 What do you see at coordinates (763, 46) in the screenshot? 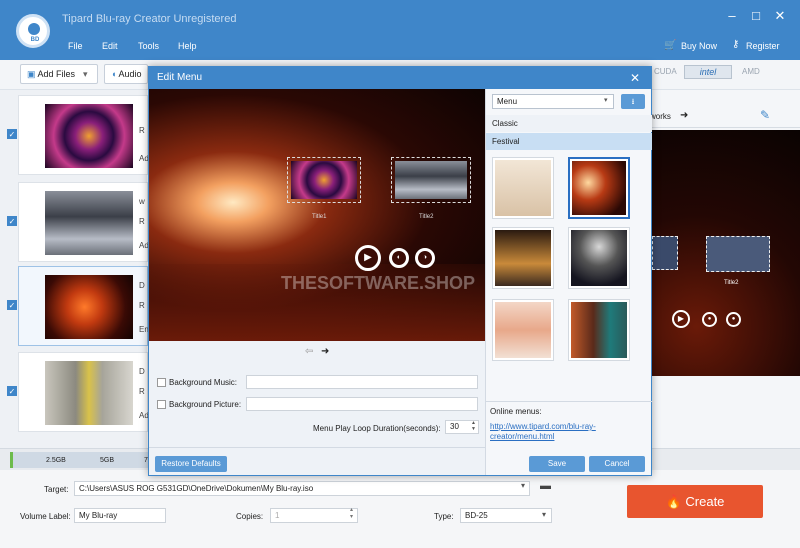
I see `register-link: Register` at bounding box center [763, 46].